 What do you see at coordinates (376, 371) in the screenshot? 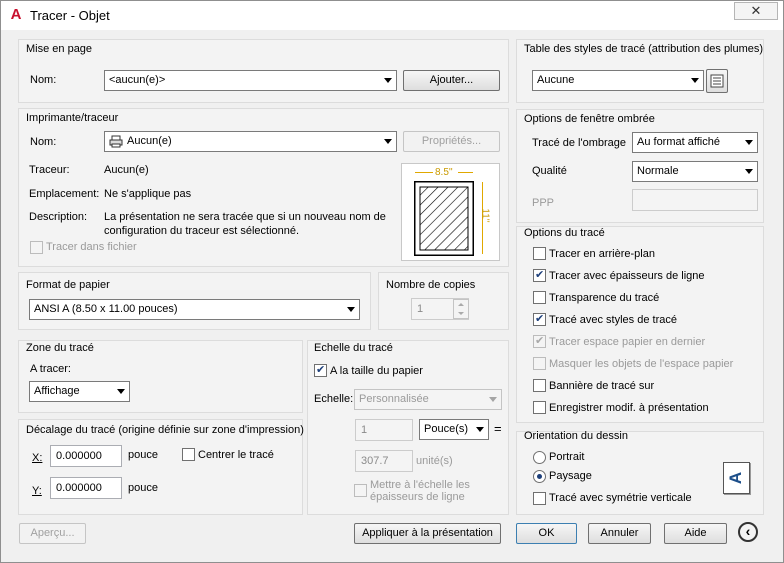
I see `fit-to-paper-label: A la taille du papier` at bounding box center [376, 371].